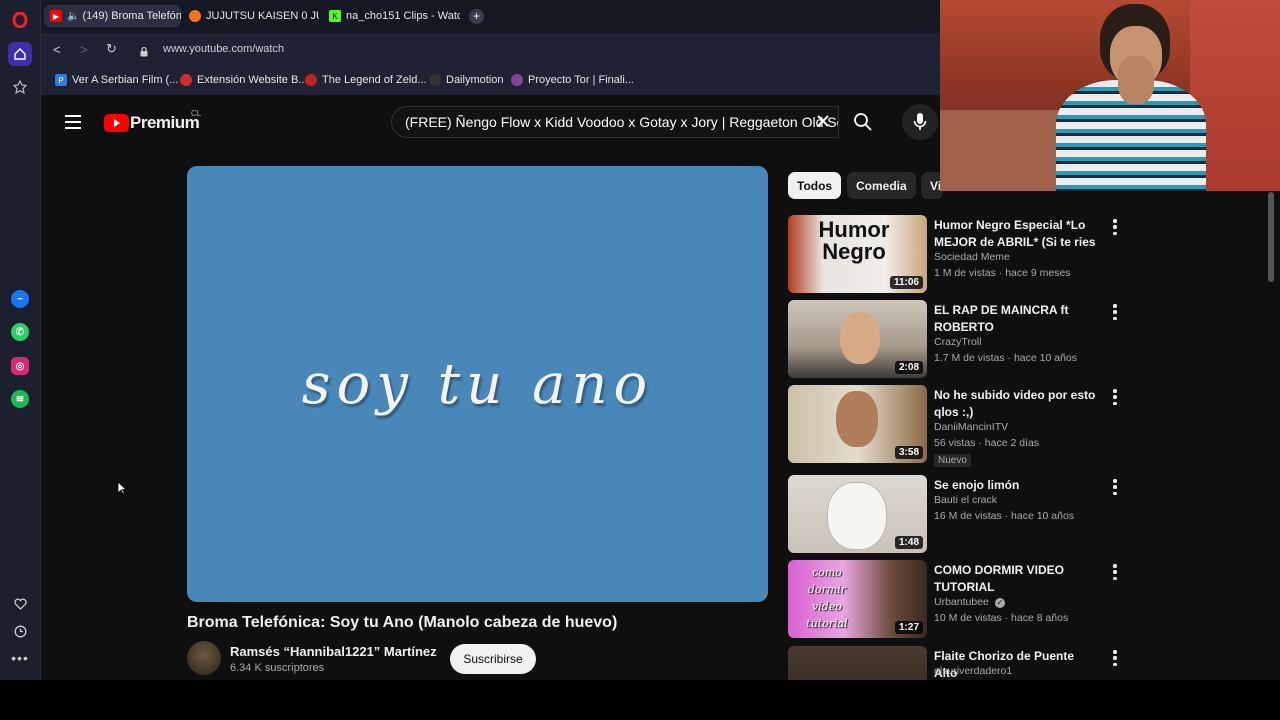 Image resolution: width=1280 pixels, height=720 pixels. I want to click on heart-icon, so click(20, 604).